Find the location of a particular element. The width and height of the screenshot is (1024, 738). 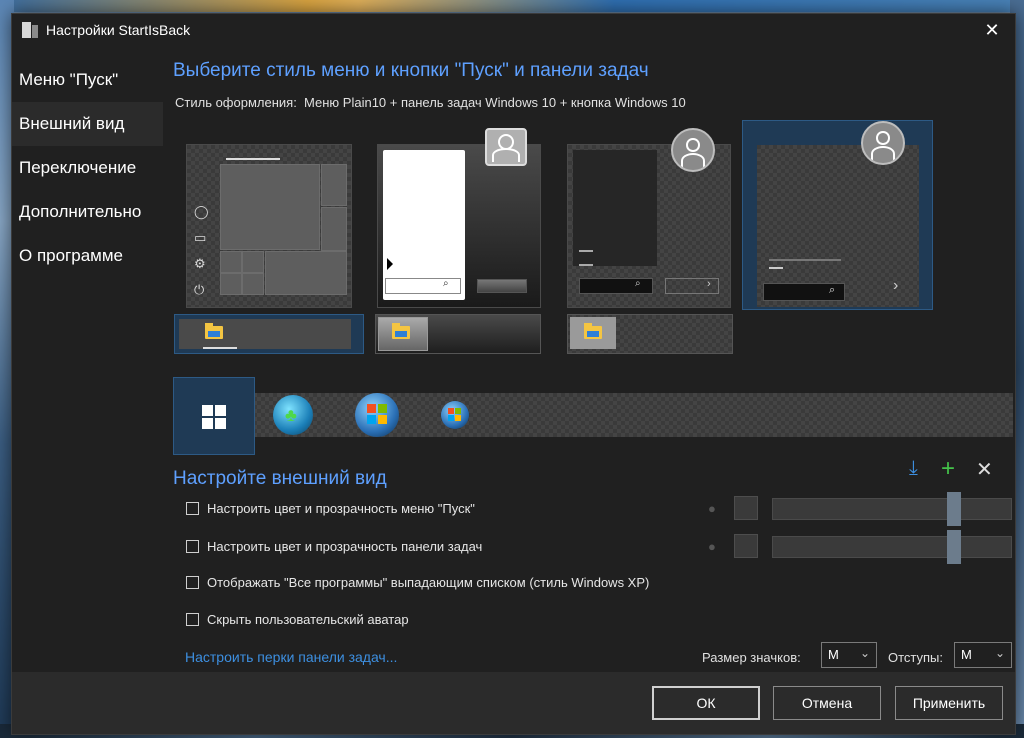

power-icon: ⏻ is located at coordinates (199, 289).